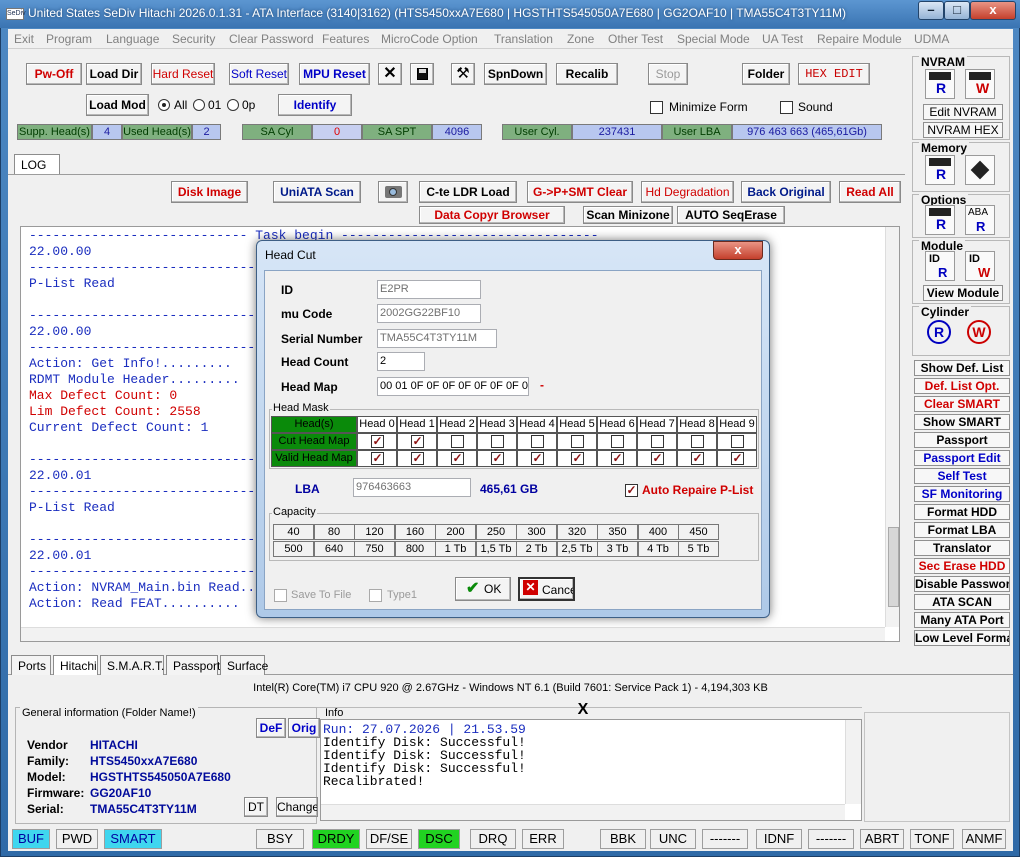  Describe the element at coordinates (656, 107) in the screenshot. I see `minimize-form-checkbox` at that location.